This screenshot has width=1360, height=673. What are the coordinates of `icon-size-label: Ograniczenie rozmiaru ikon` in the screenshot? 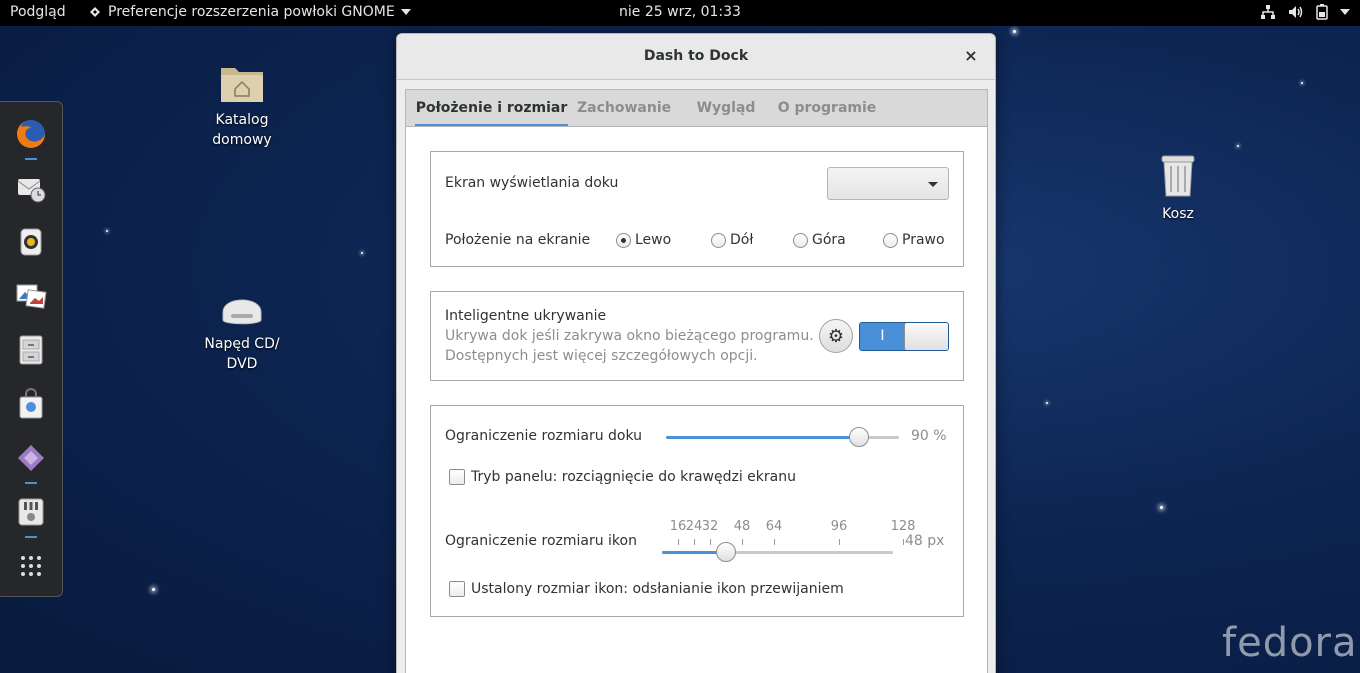 It's located at (541, 541).